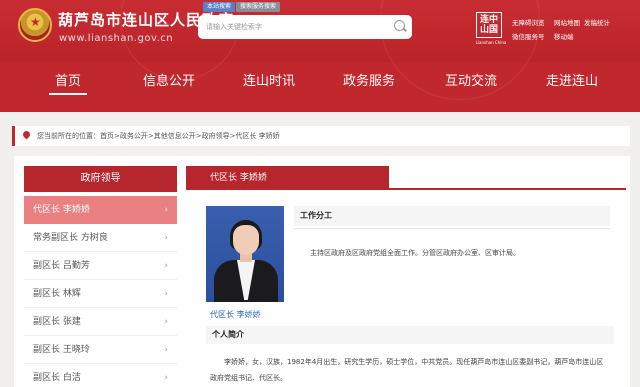  I want to click on link-wechat: 微信服务号, so click(528, 36).